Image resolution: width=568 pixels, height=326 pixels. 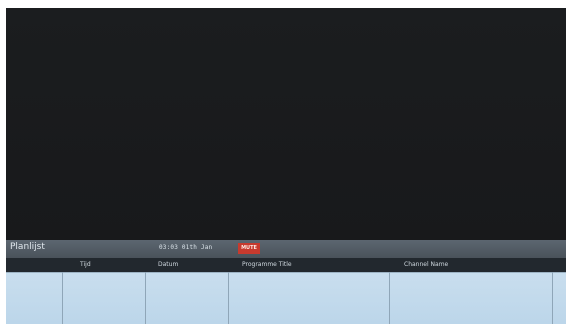 What do you see at coordinates (186, 247) in the screenshot?
I see `clock-display: 03:03 01th Jan` at bounding box center [186, 247].